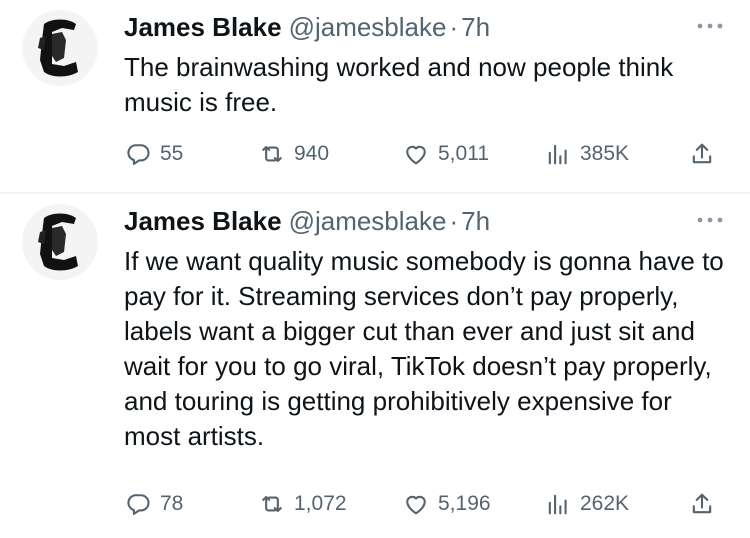  Describe the element at coordinates (463, 153) in the screenshot. I see `like-count: 5,011` at that location.